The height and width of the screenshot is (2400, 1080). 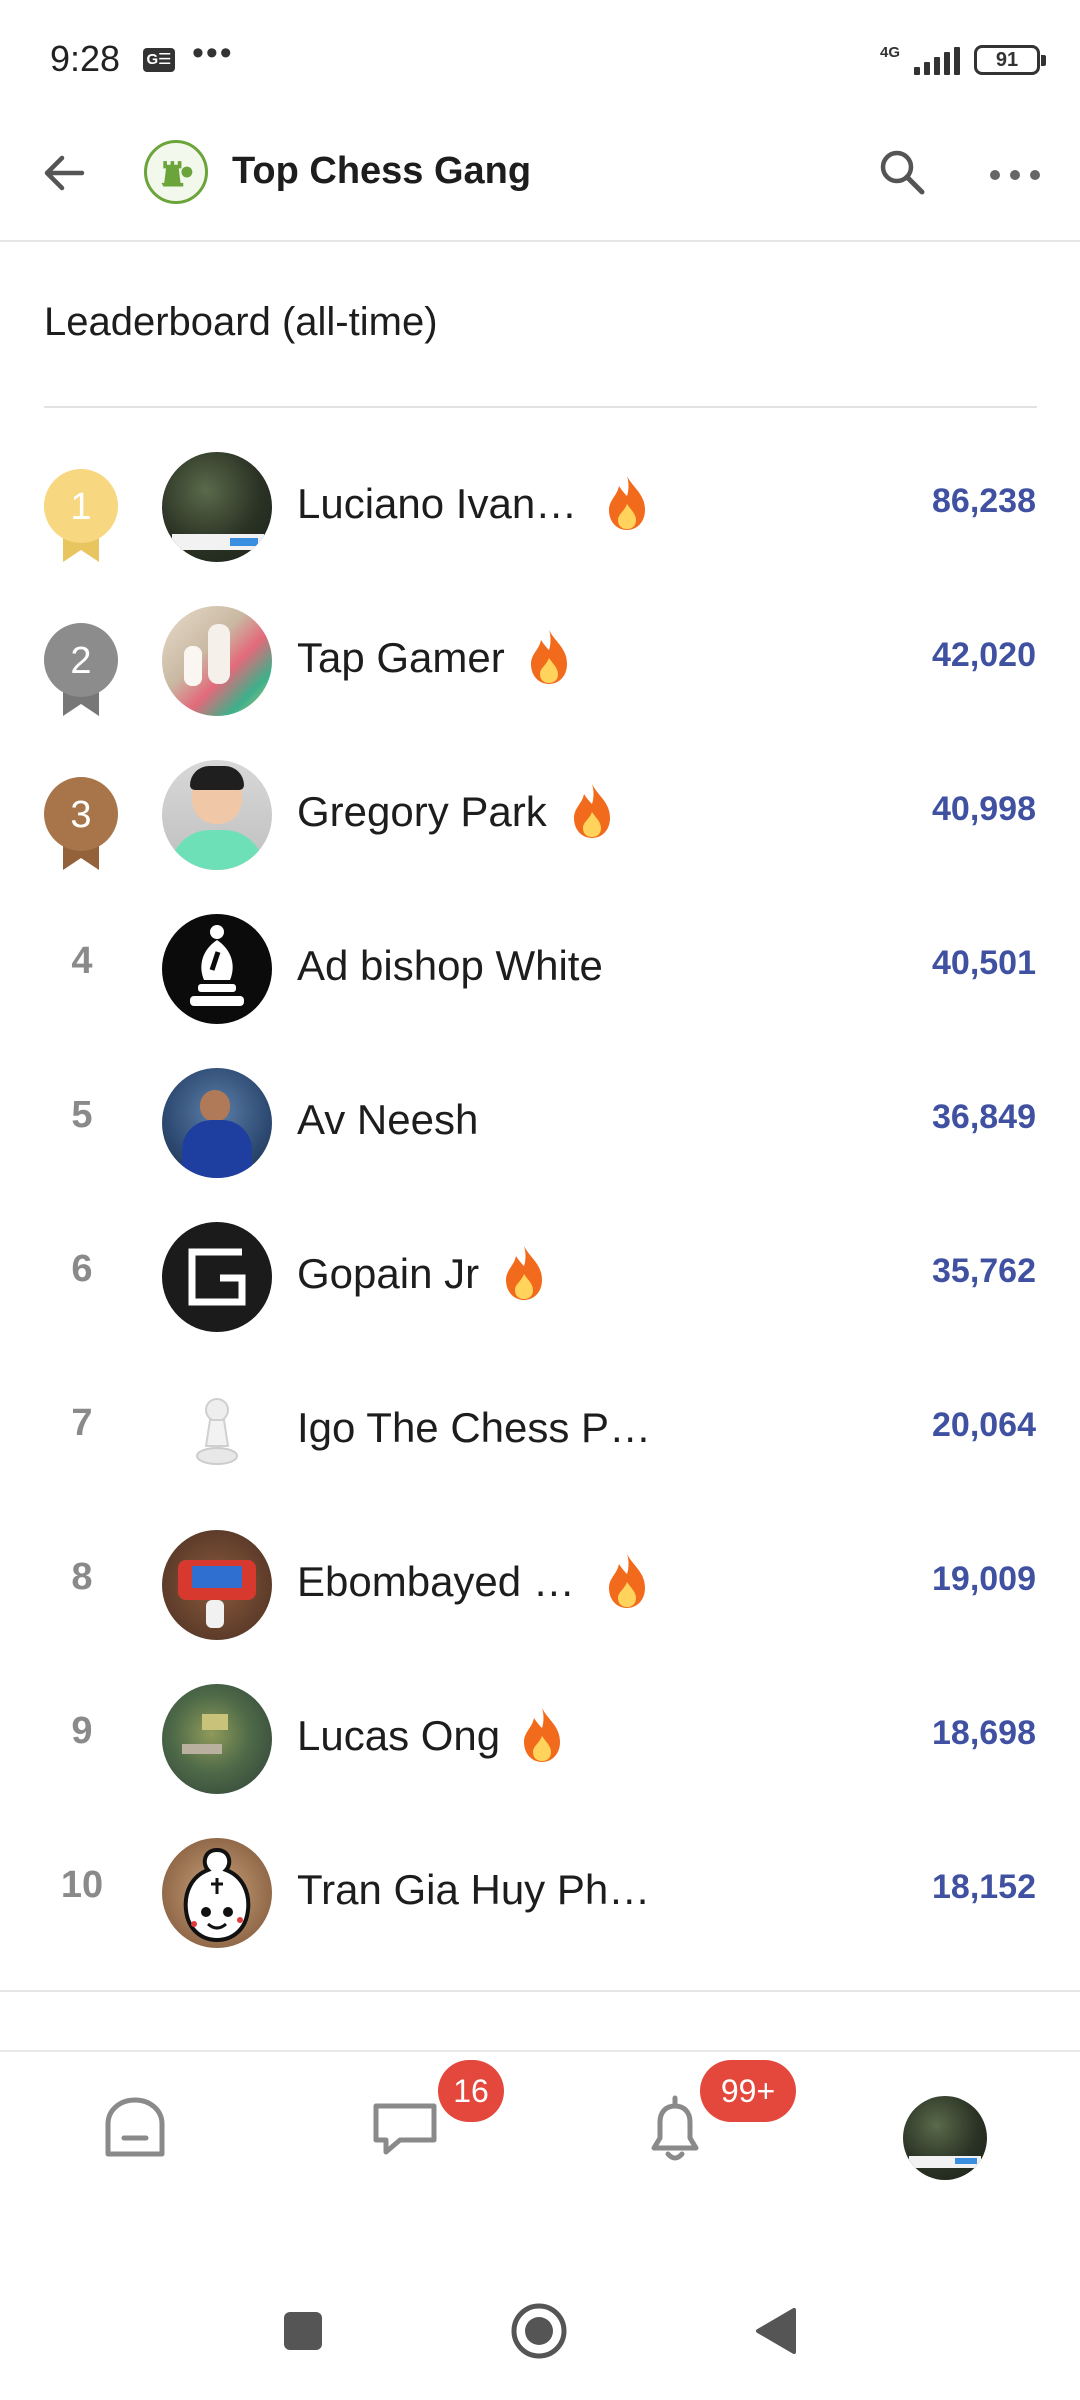 I want to click on leaderboard-row: 9 Lucas Ong 18,698, so click(x=540, y=1739).